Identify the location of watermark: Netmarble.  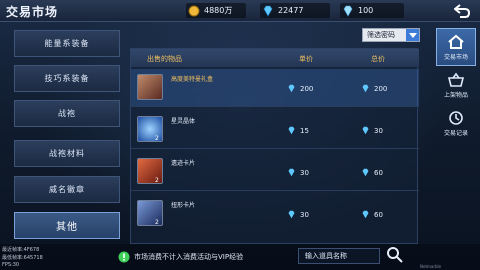
(431, 266).